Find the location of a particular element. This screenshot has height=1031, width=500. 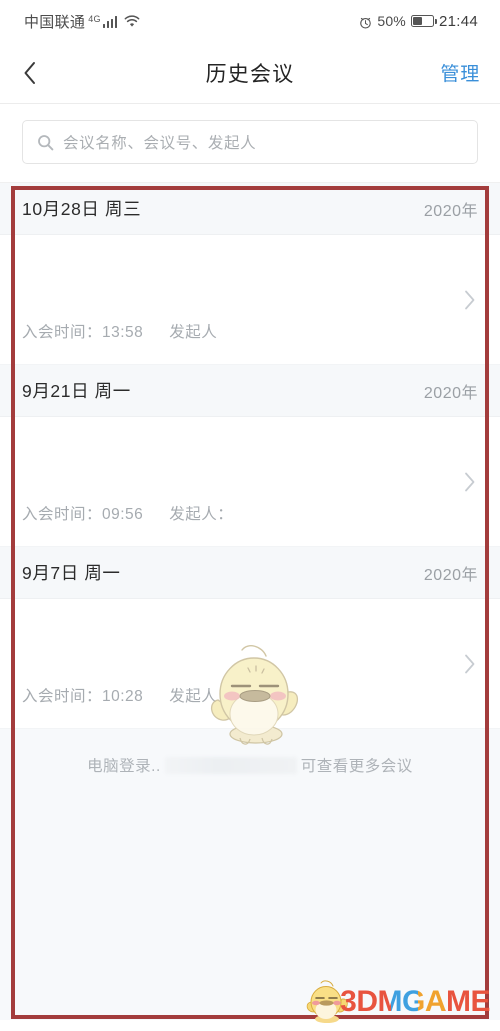

status-bar-left: 中国联通 4G is located at coordinates (82, 21).